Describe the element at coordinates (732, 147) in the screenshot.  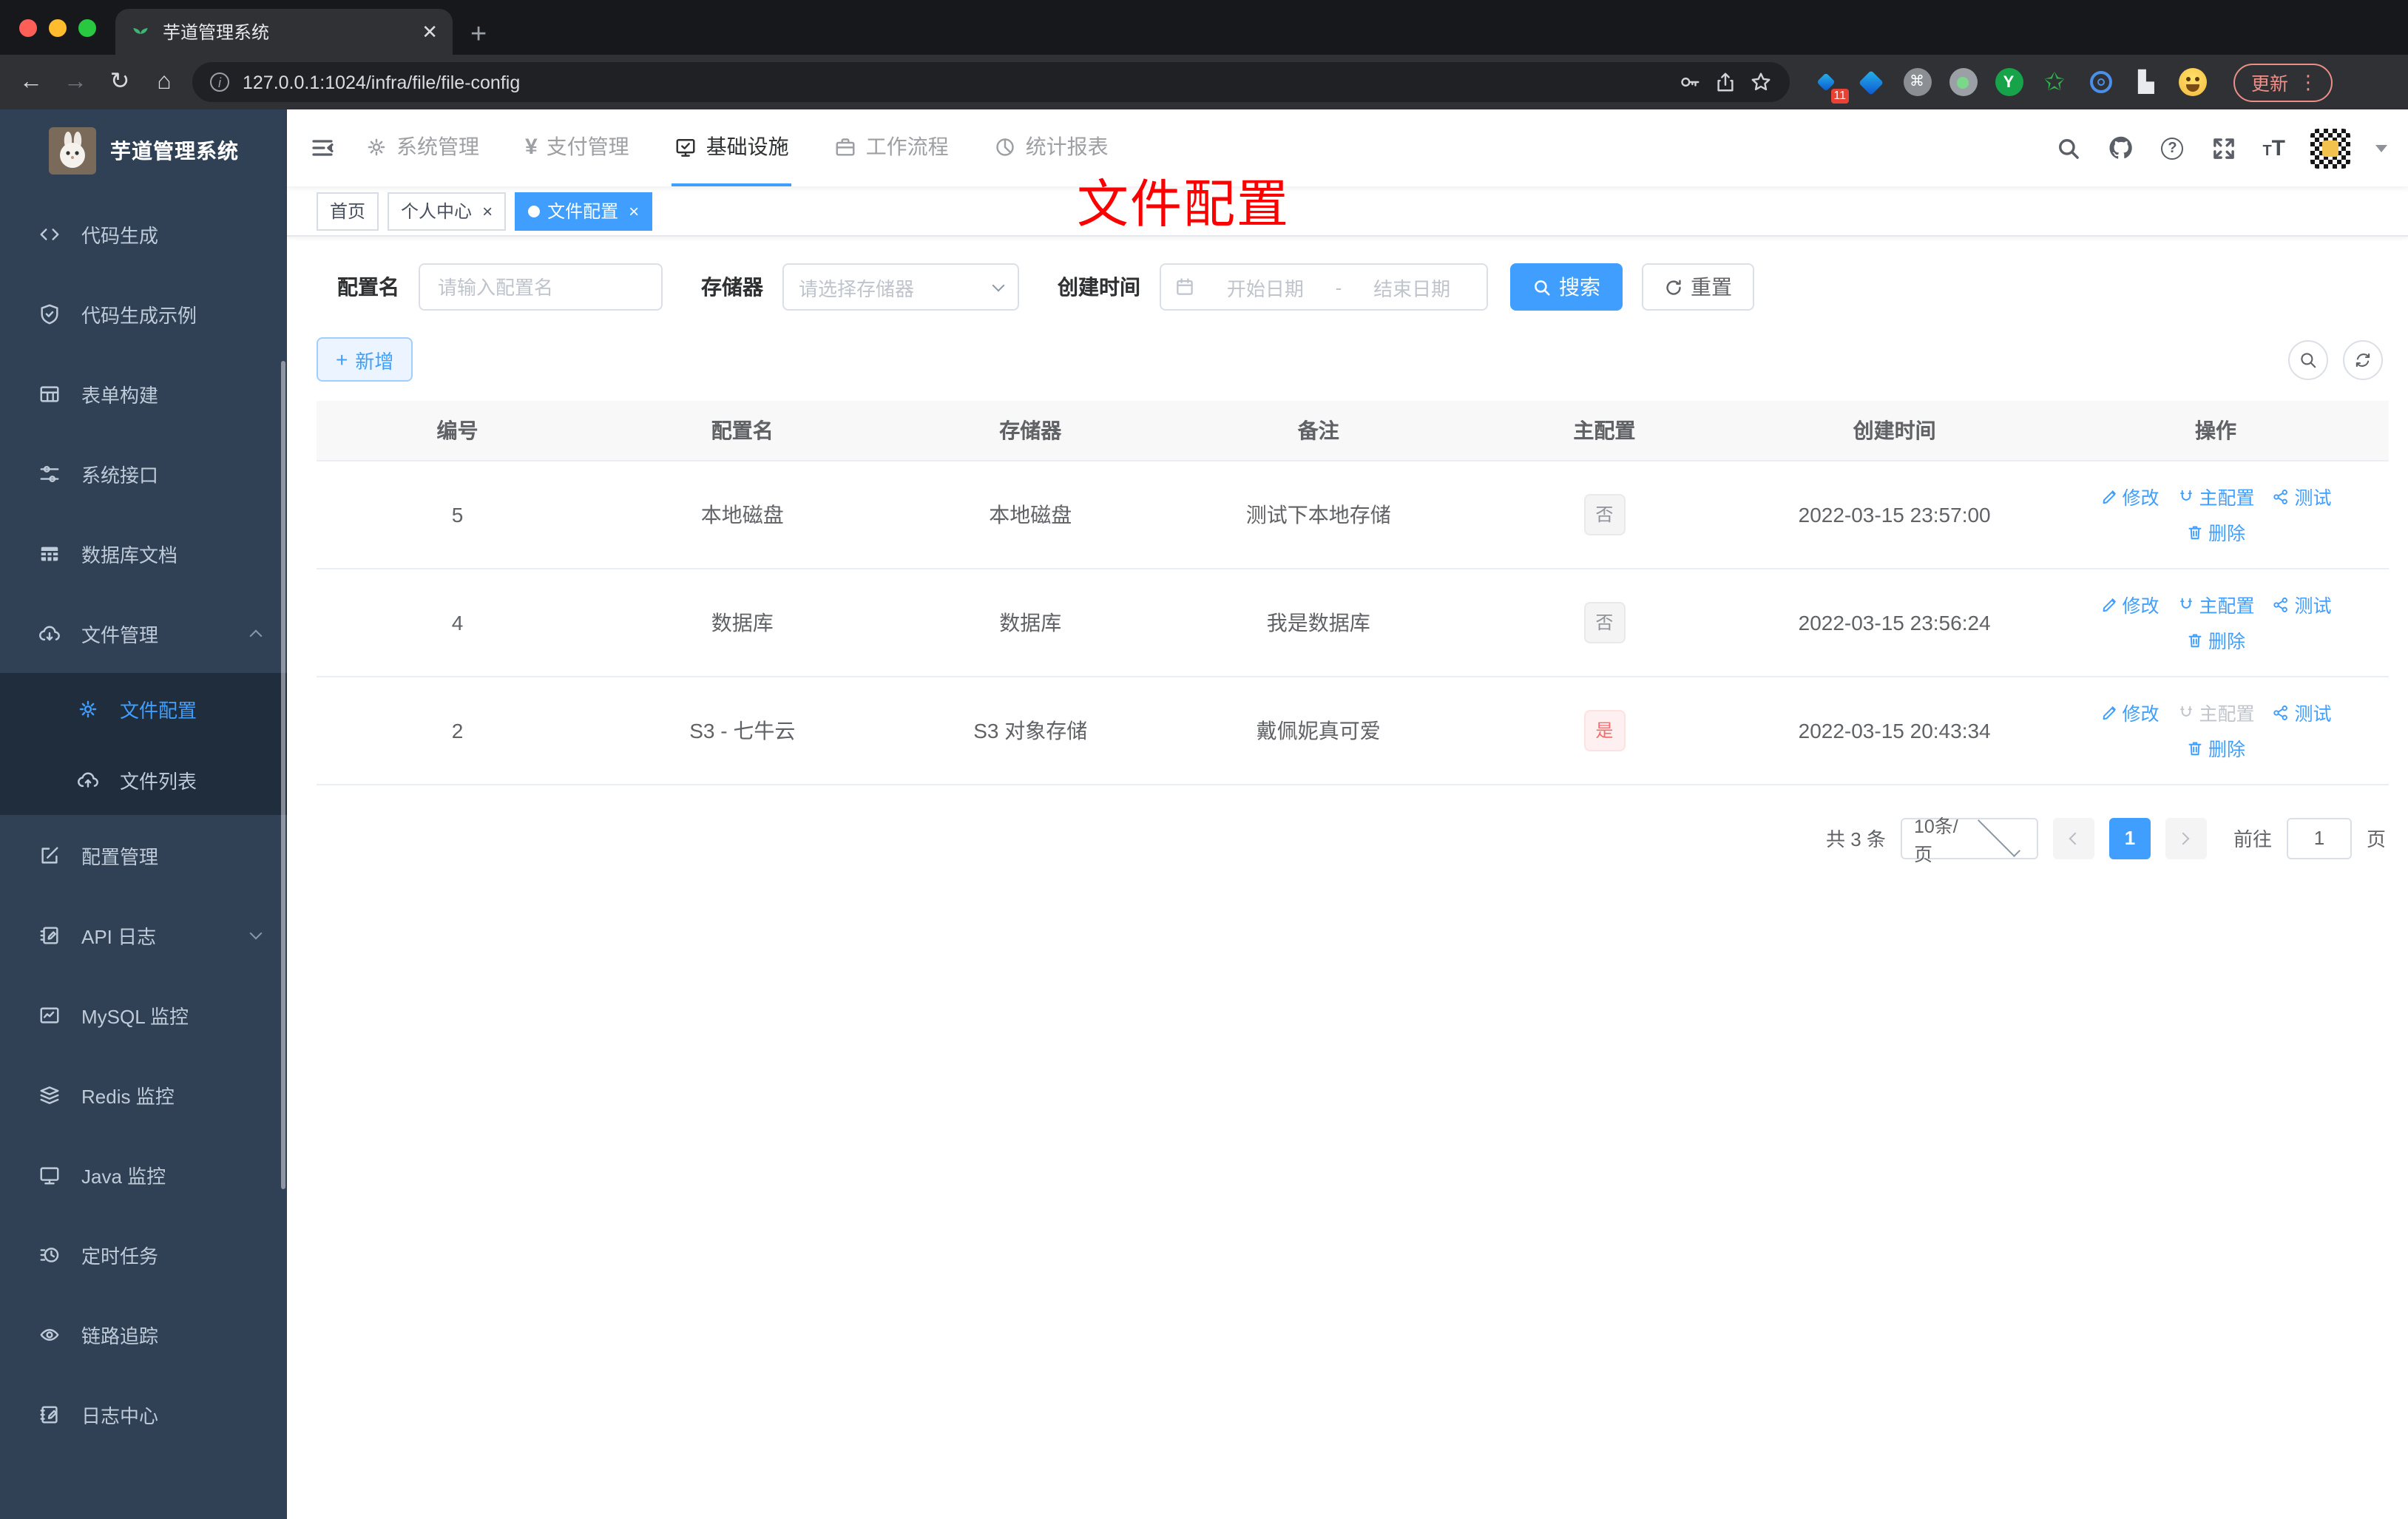
I see `menu-infrastructure: 基础设施` at that location.